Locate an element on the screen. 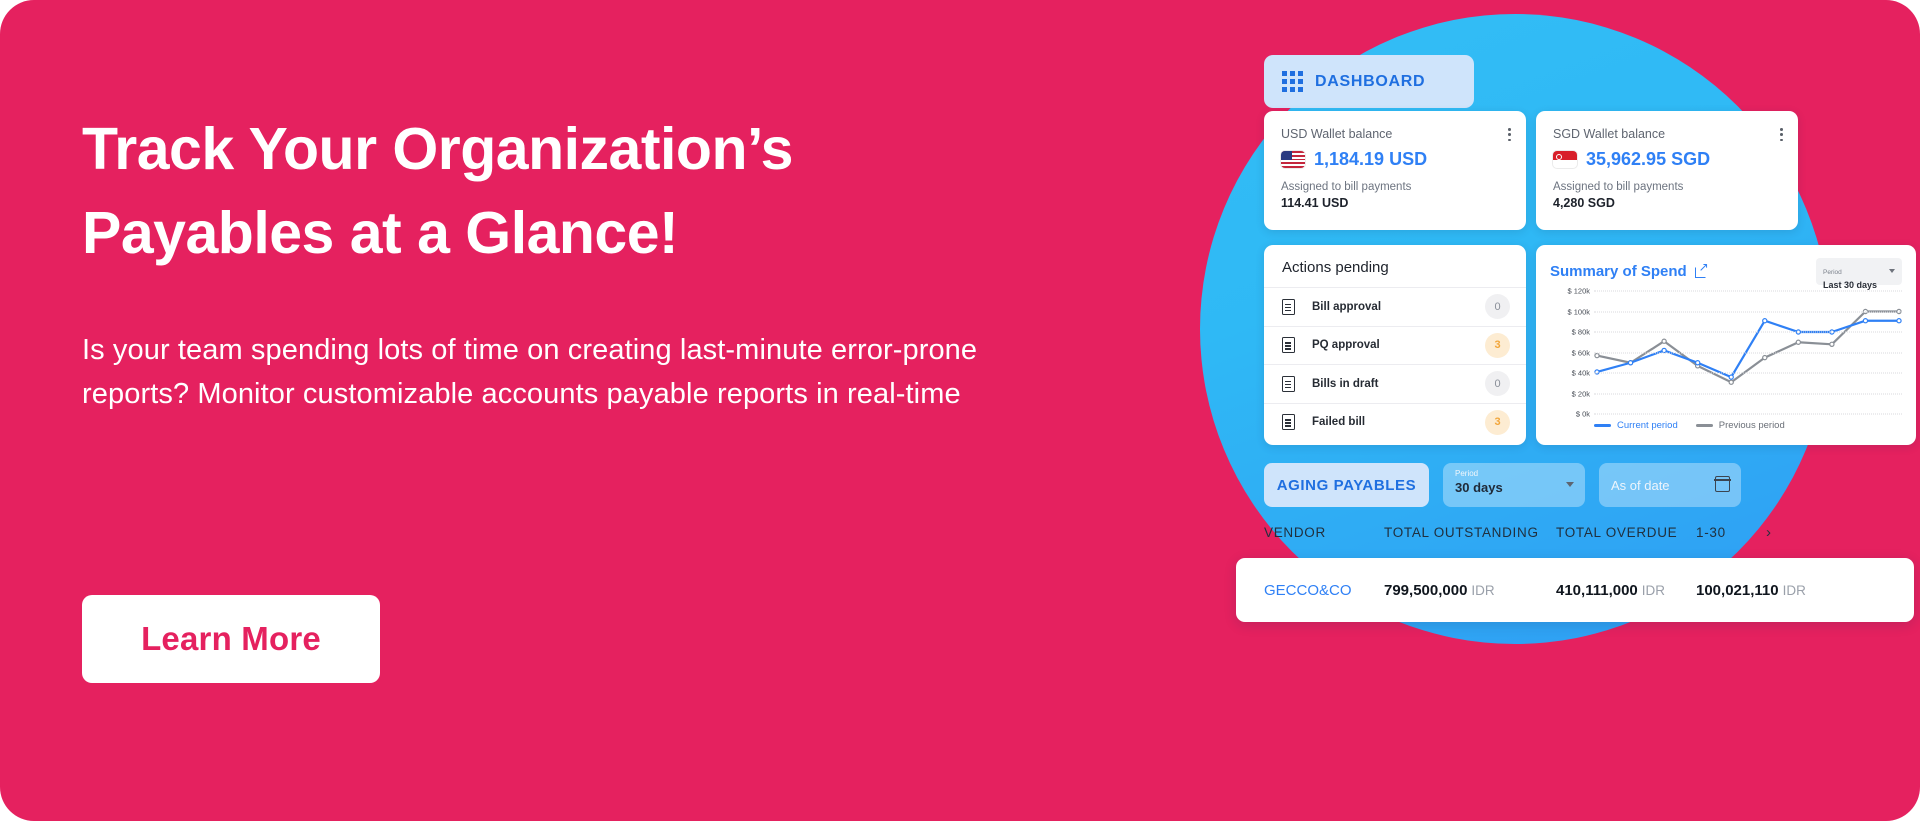 This screenshot has height=821, width=1920. y-tick-label: $ 0k is located at coordinates (1582, 414).